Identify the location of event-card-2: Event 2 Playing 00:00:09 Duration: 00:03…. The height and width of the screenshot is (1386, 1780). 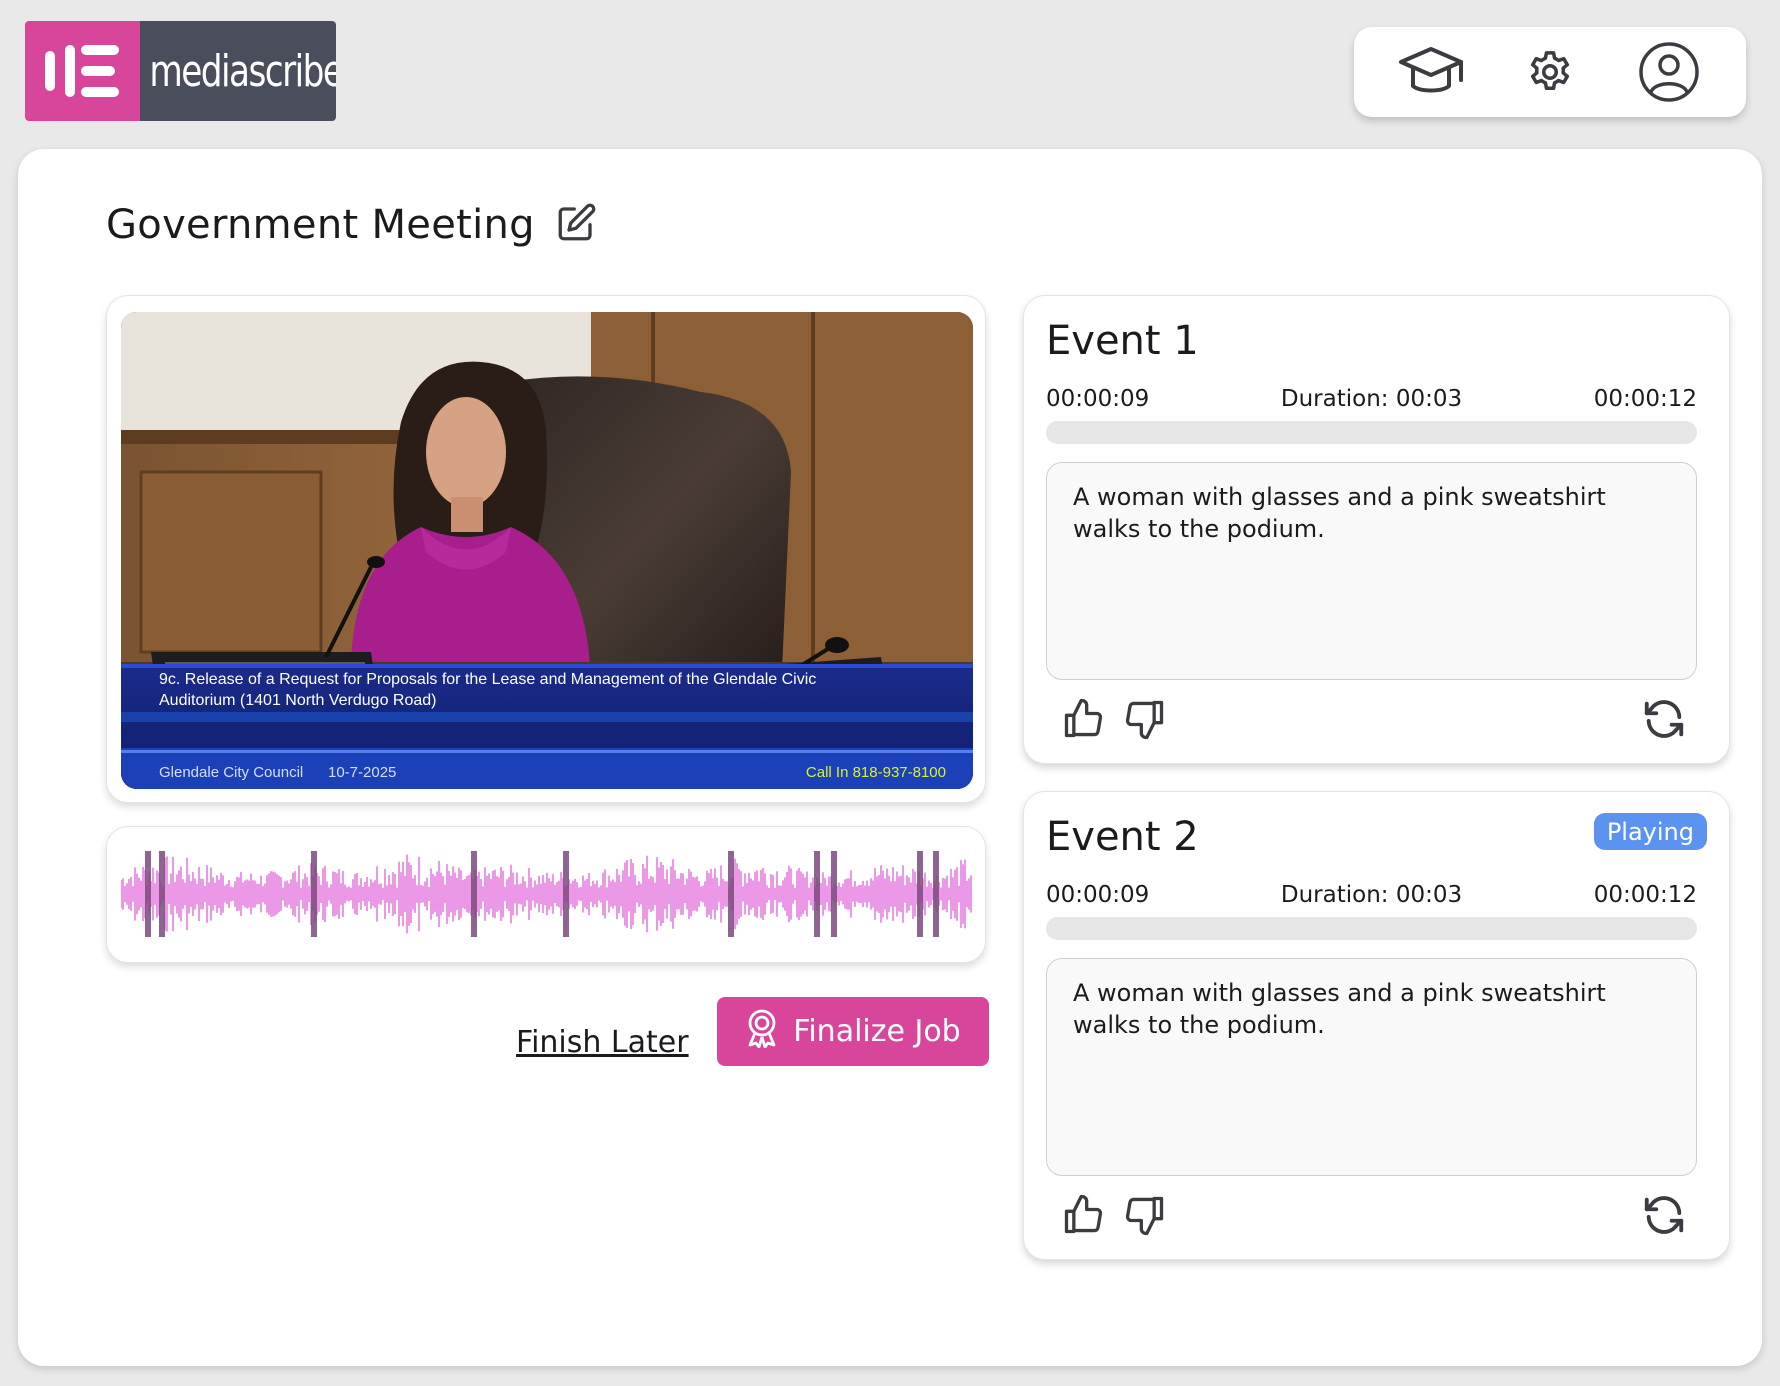
(1376, 1025).